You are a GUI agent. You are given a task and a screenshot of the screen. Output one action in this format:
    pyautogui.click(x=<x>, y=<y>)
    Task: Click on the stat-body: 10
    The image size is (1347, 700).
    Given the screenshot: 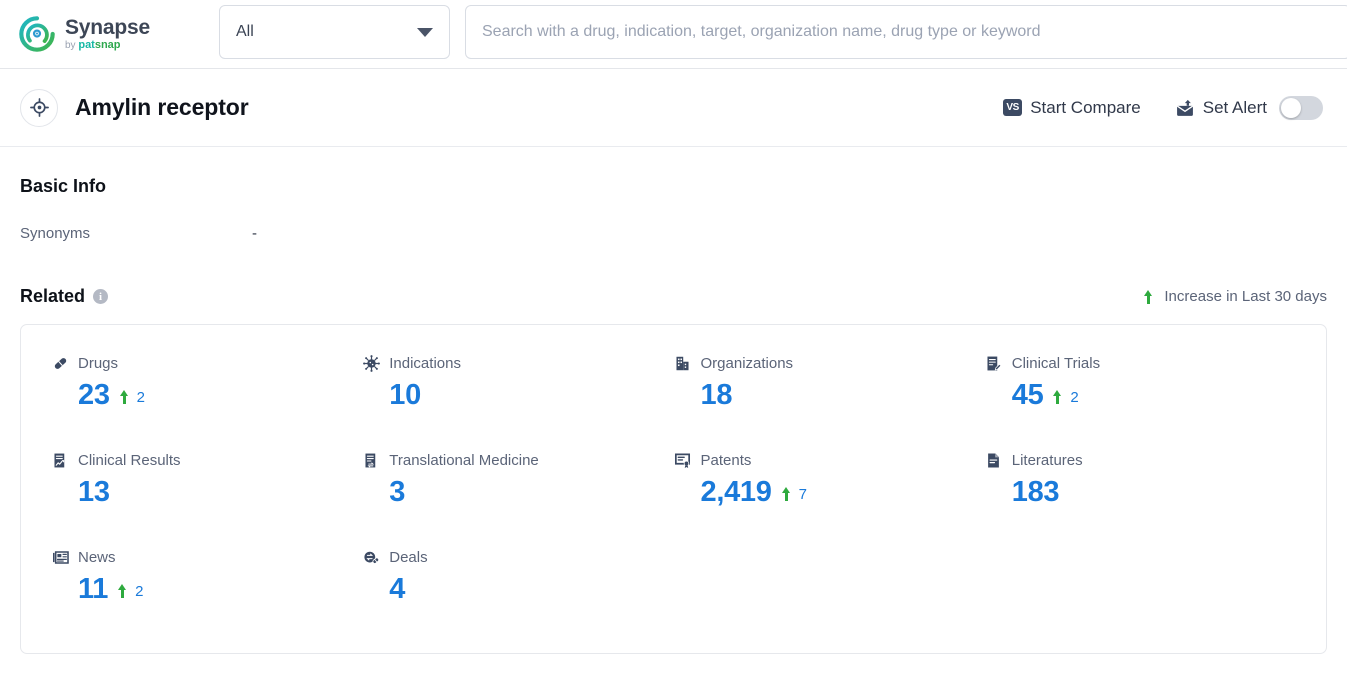 What is the action you would take?
    pyautogui.click(x=517, y=395)
    